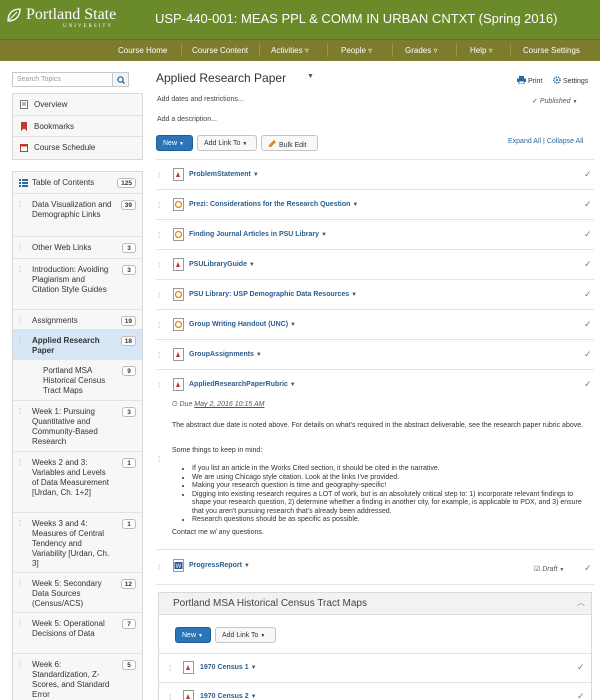 The image size is (600, 700). What do you see at coordinates (272, 143) in the screenshot?
I see `bulk-edit-icon` at bounding box center [272, 143].